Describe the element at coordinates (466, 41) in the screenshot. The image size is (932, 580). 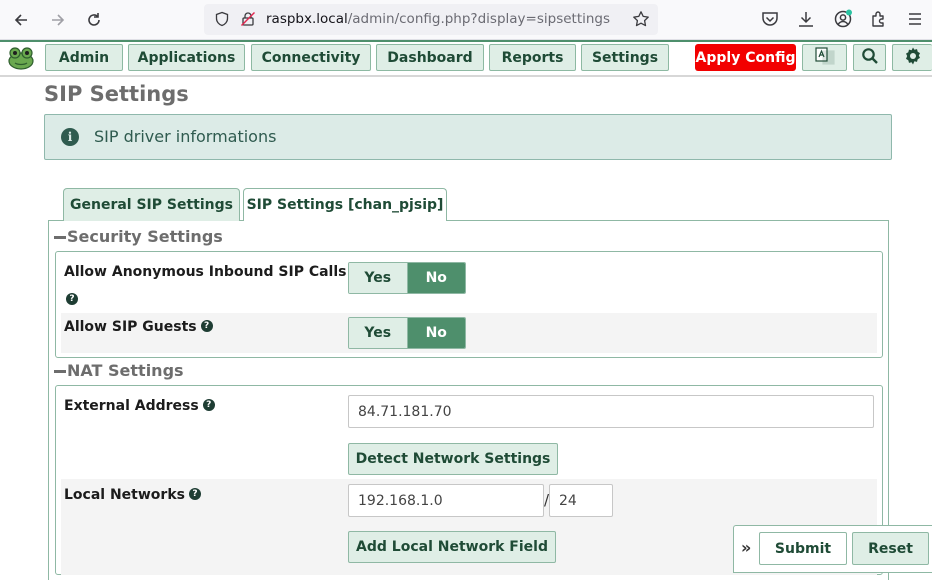
I see `navbar-top-border` at that location.